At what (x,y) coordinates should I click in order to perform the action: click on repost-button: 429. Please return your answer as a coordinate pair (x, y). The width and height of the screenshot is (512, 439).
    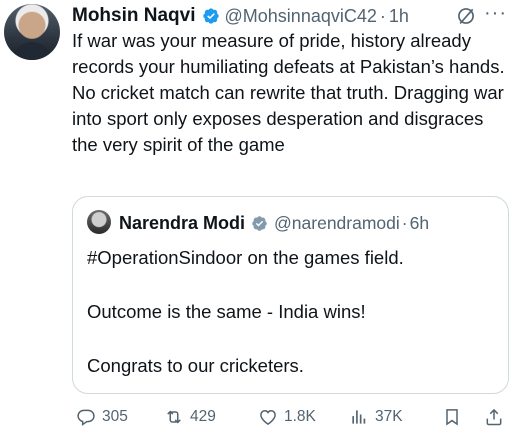
    Looking at the image, I should click on (190, 417).